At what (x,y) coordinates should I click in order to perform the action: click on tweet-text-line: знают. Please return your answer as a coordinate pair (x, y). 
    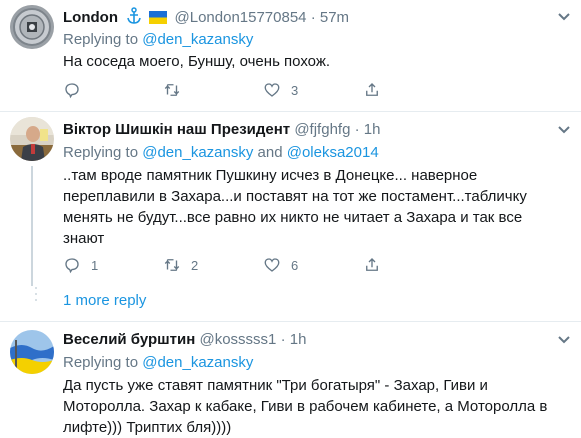
    Looking at the image, I should click on (84, 238).